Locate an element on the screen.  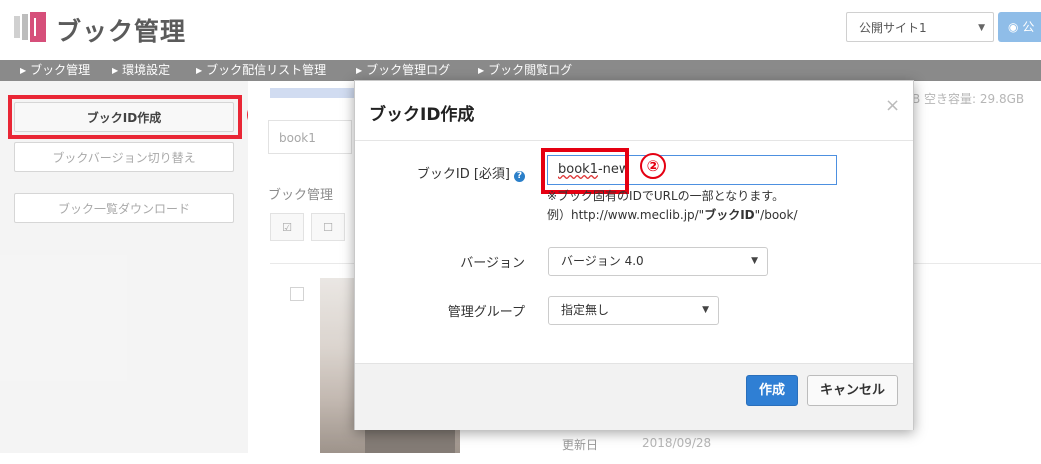
app-title: ブック管理 is located at coordinates (121, 31).